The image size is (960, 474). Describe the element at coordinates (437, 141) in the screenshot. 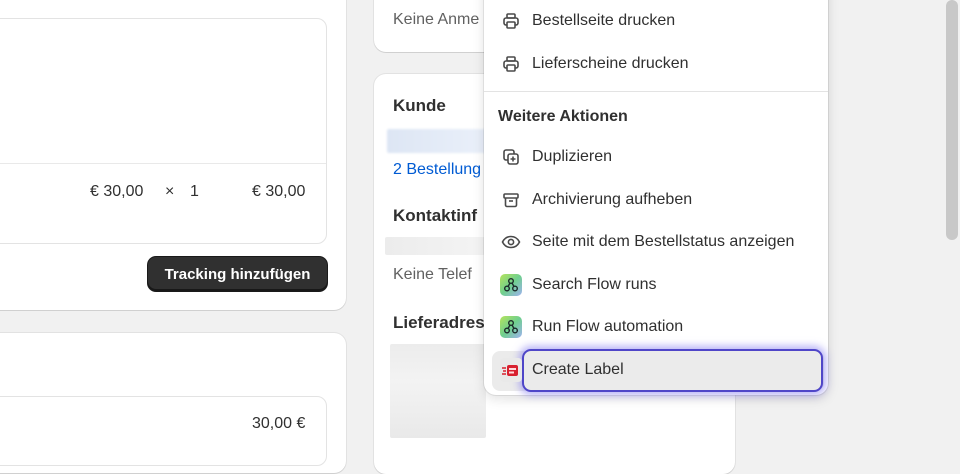

I see `customer-name-redacted` at that location.